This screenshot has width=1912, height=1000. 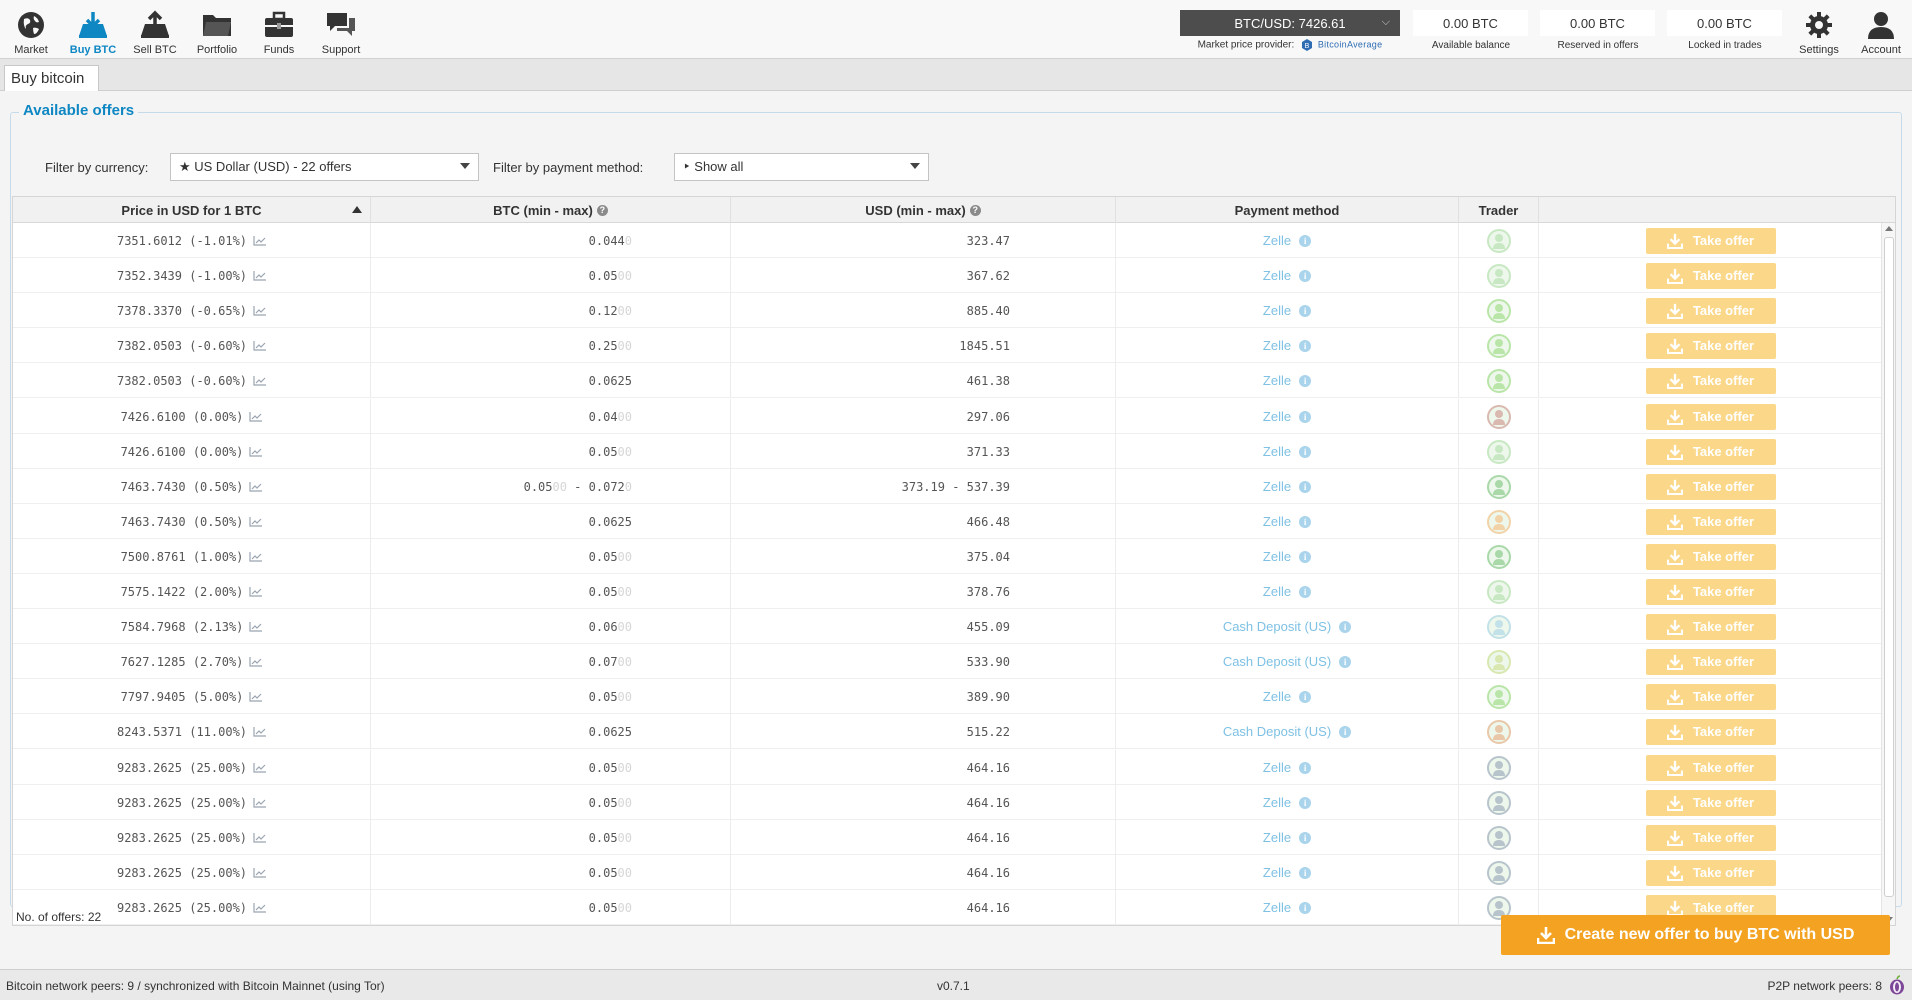 What do you see at coordinates (217, 29) in the screenshot?
I see `nav-portfolio: Portfolio` at bounding box center [217, 29].